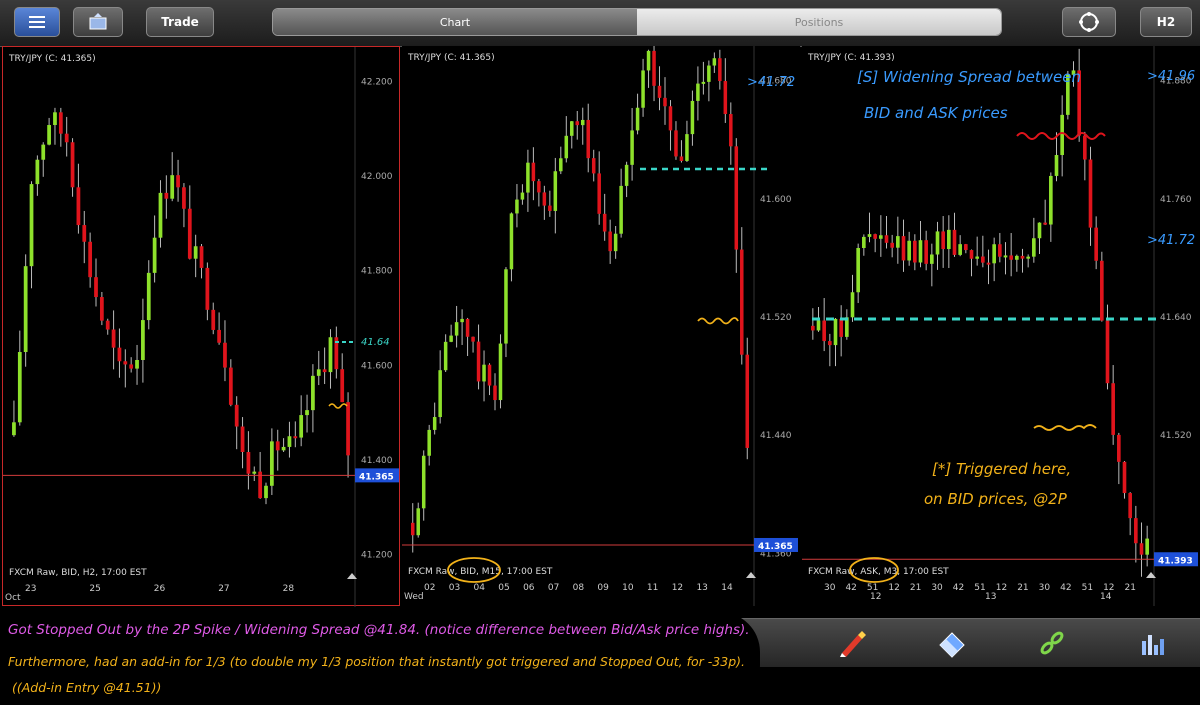  Describe the element at coordinates (180, 22) in the screenshot. I see `trade-button: Trade` at that location.